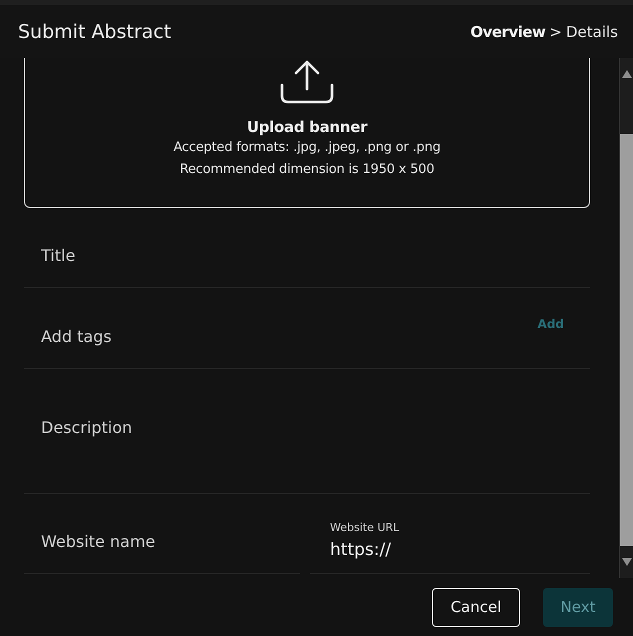 This screenshot has height=636, width=633. What do you see at coordinates (450, 534) in the screenshot?
I see `url-field: Website URL https://` at bounding box center [450, 534].